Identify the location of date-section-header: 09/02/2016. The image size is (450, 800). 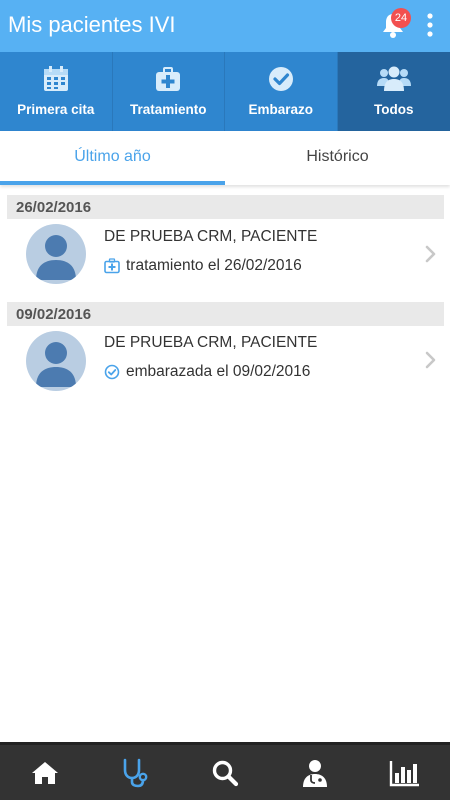
(225, 314).